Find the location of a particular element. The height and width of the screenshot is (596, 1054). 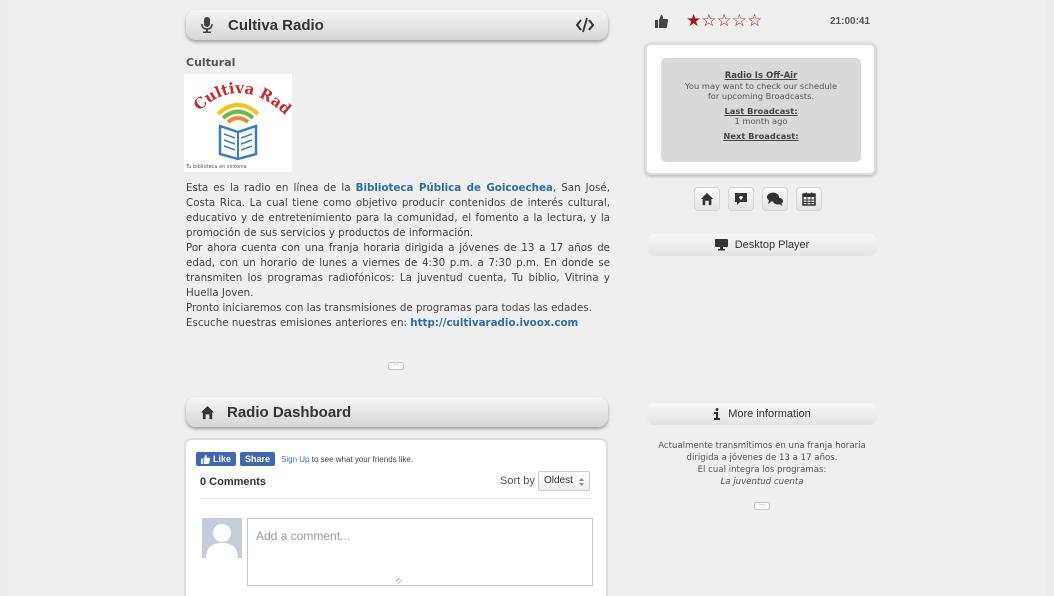

more-information-label: More information is located at coordinates (769, 414).